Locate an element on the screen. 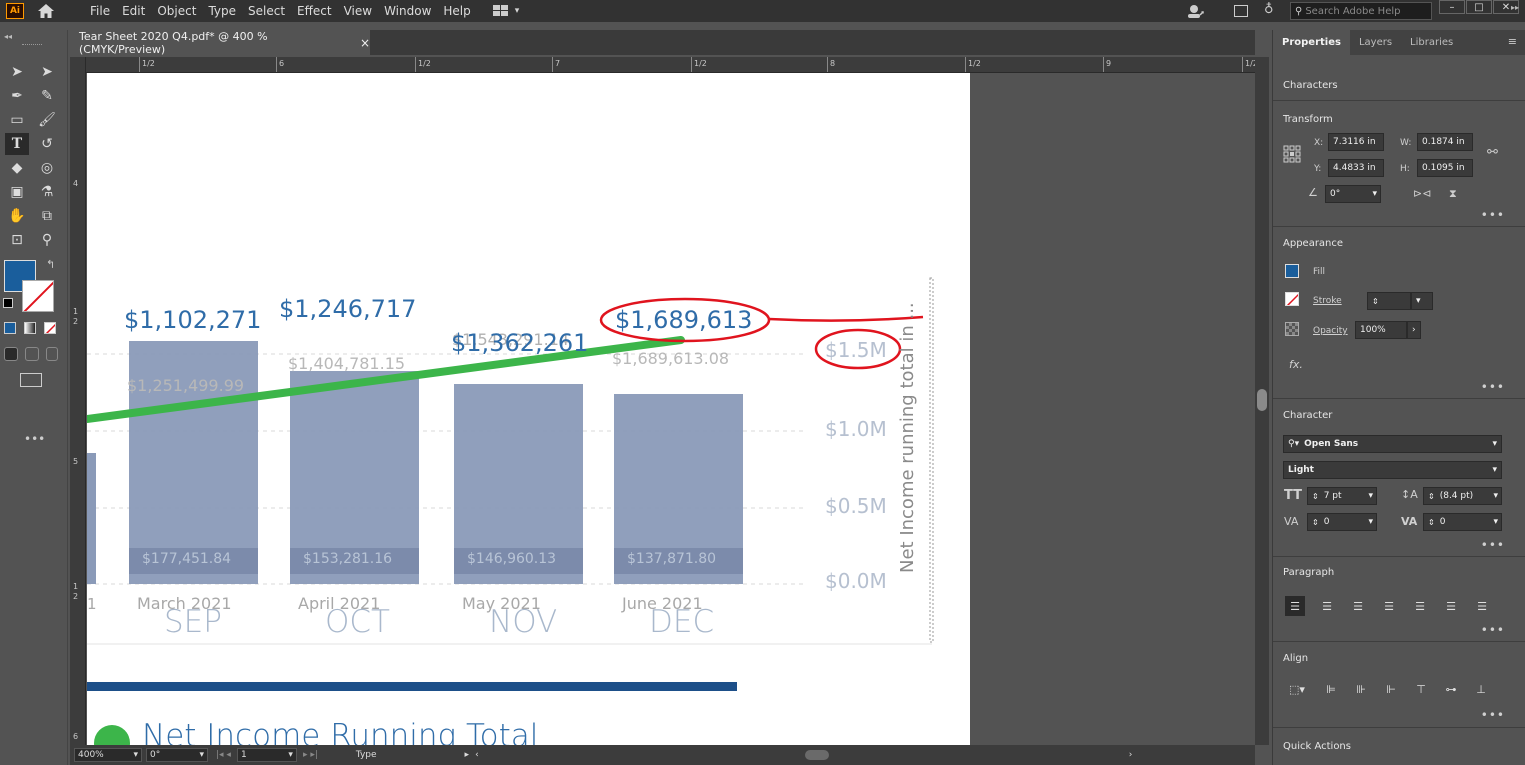 This screenshot has width=1525, height=765. width-input: 0.1874 in is located at coordinates (1445, 142).